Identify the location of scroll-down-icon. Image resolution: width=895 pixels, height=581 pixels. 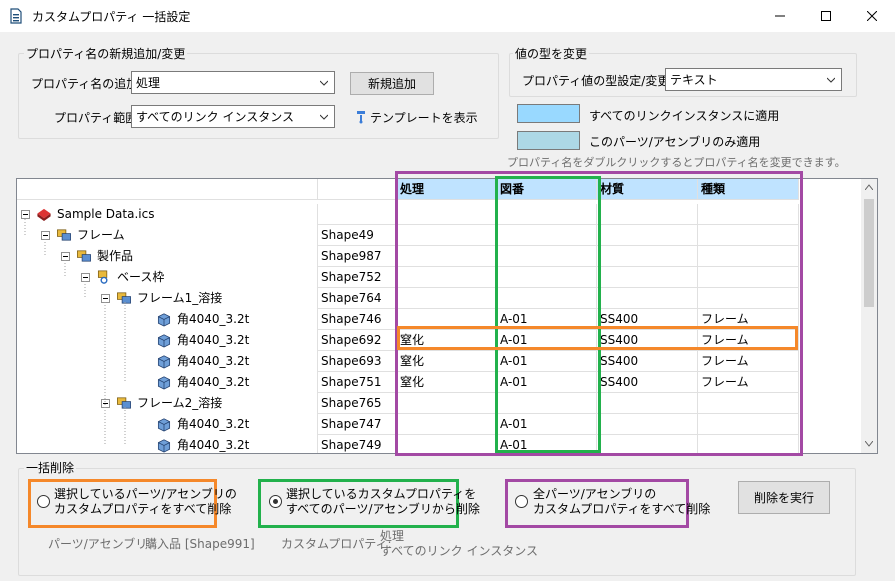
(869, 444).